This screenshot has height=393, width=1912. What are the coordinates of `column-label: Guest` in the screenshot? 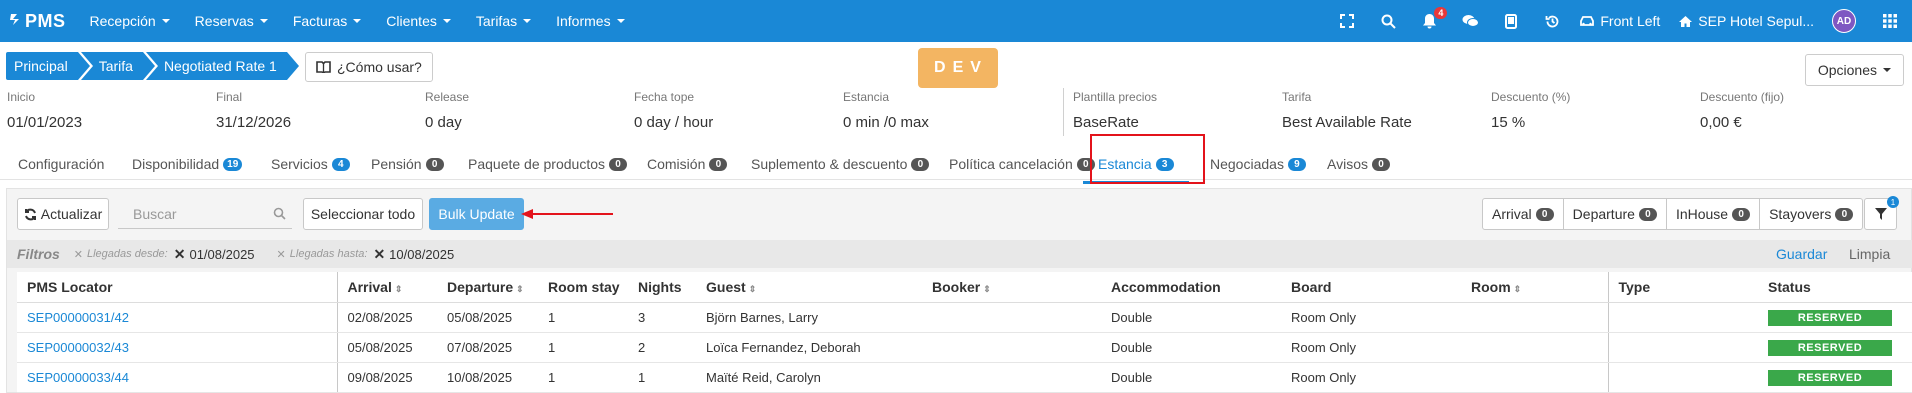 It's located at (726, 286).